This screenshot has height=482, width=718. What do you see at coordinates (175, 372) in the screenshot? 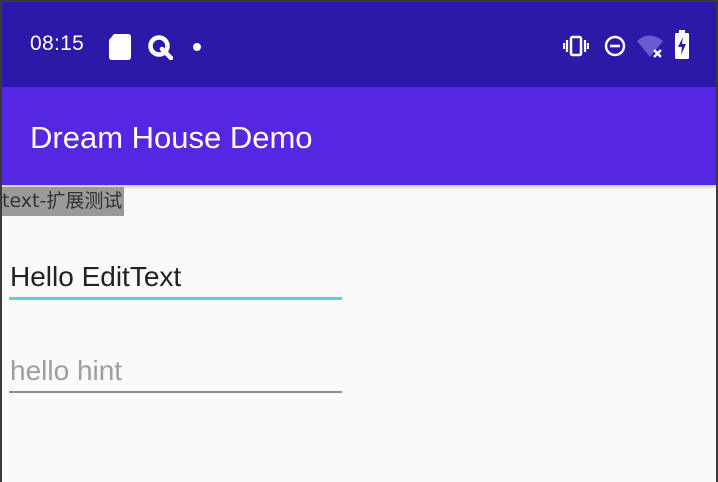
I see `hint-edit-text-field` at bounding box center [175, 372].